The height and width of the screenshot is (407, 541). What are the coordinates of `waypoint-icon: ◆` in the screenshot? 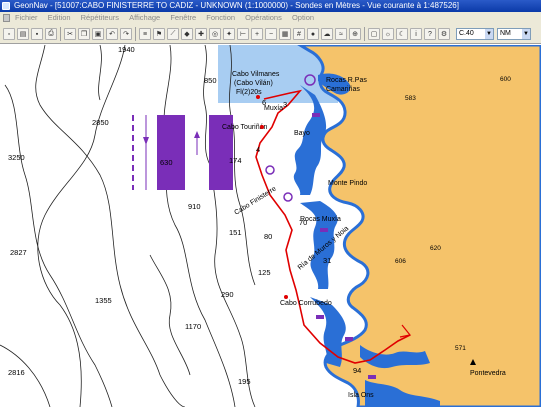 It's located at (187, 34).